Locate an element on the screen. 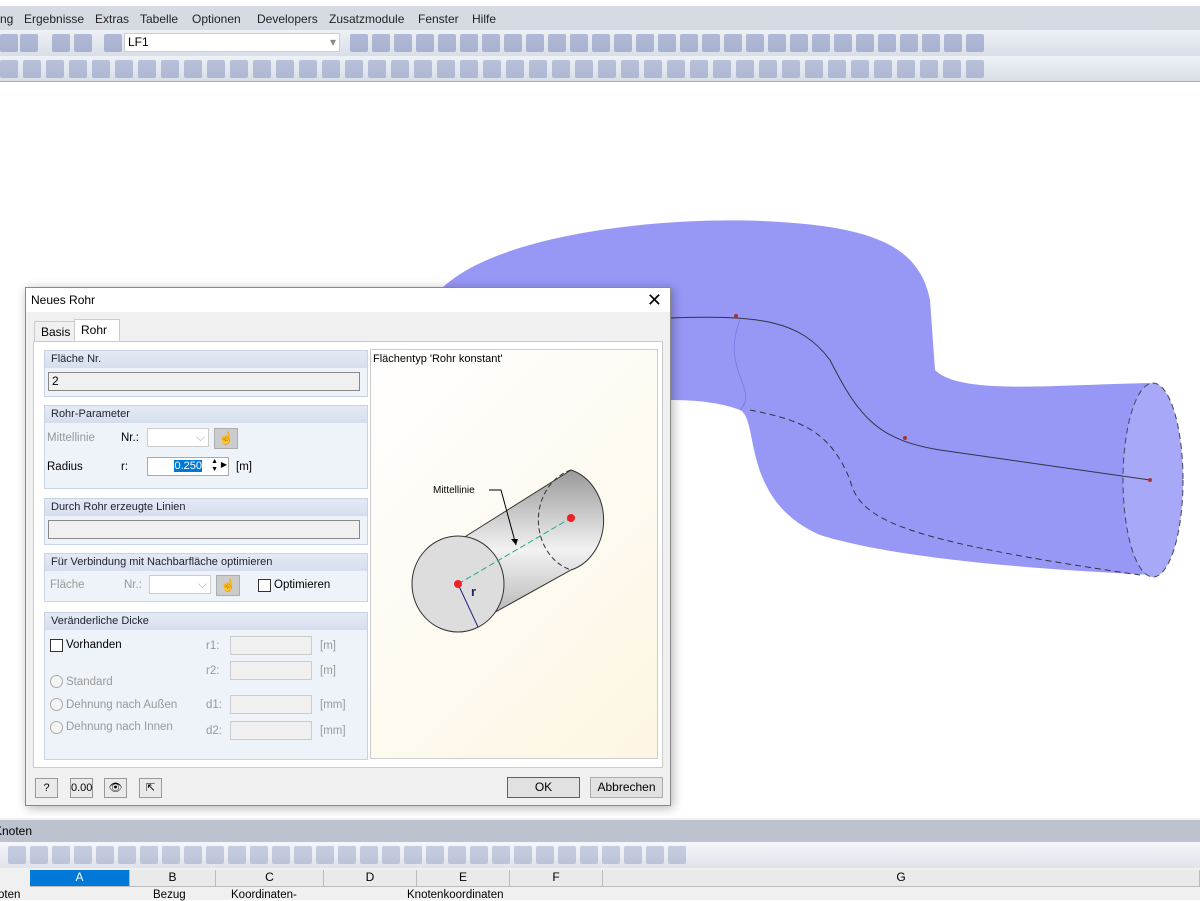  column-header-e: E is located at coordinates (463, 878).